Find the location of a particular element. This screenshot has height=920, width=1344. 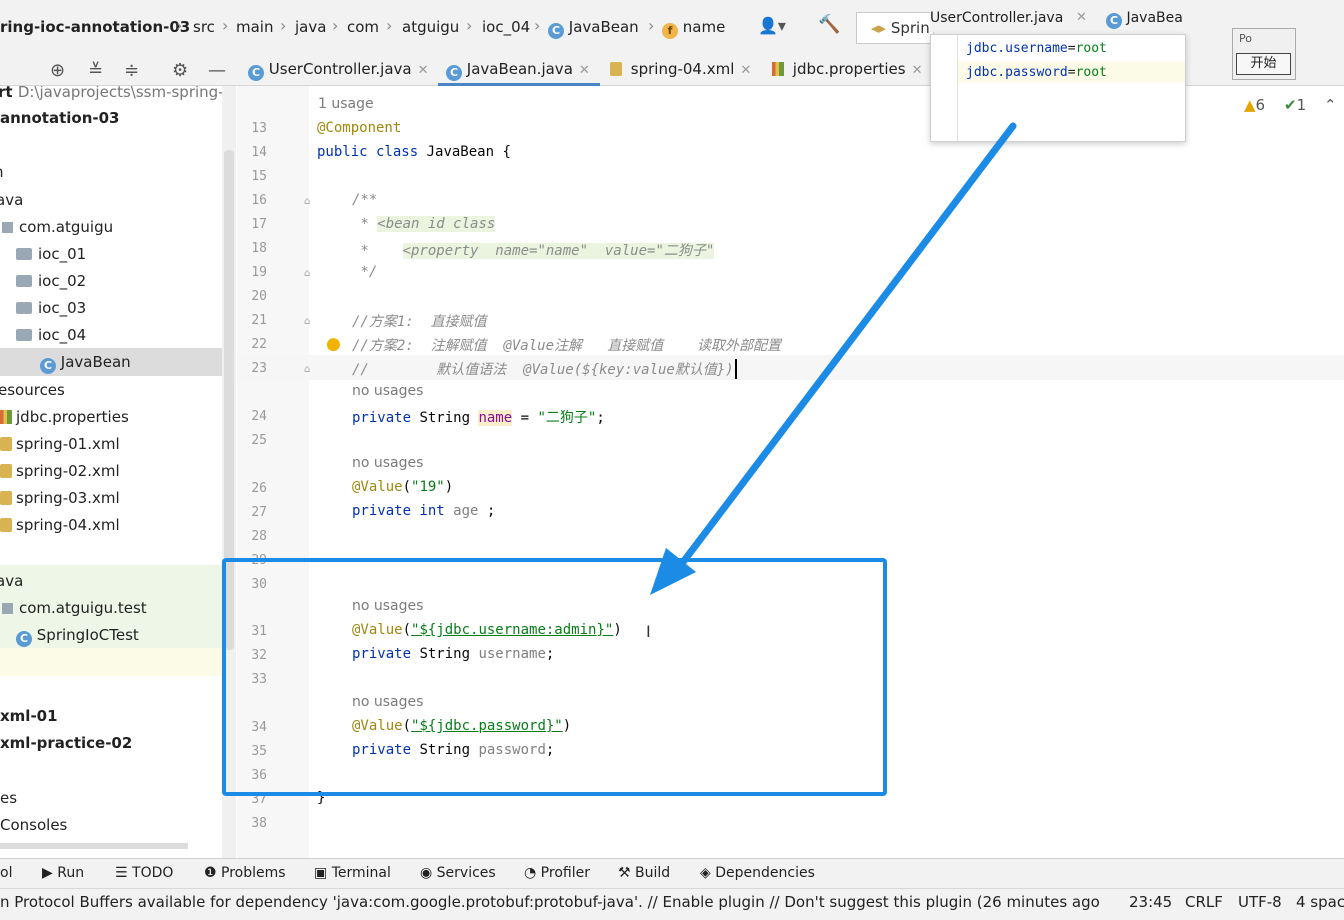

arrow-overlay is located at coordinates (833, 358).